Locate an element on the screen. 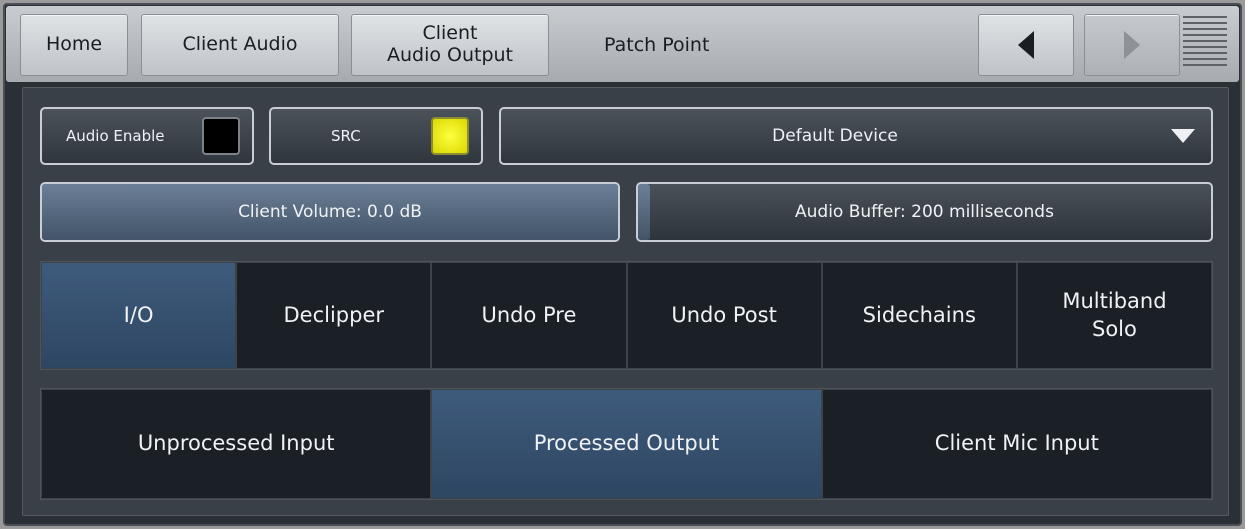 This screenshot has height=529, width=1245. audio-buffer-slider: Audio Buffer: 200 milliseconds is located at coordinates (924, 212).